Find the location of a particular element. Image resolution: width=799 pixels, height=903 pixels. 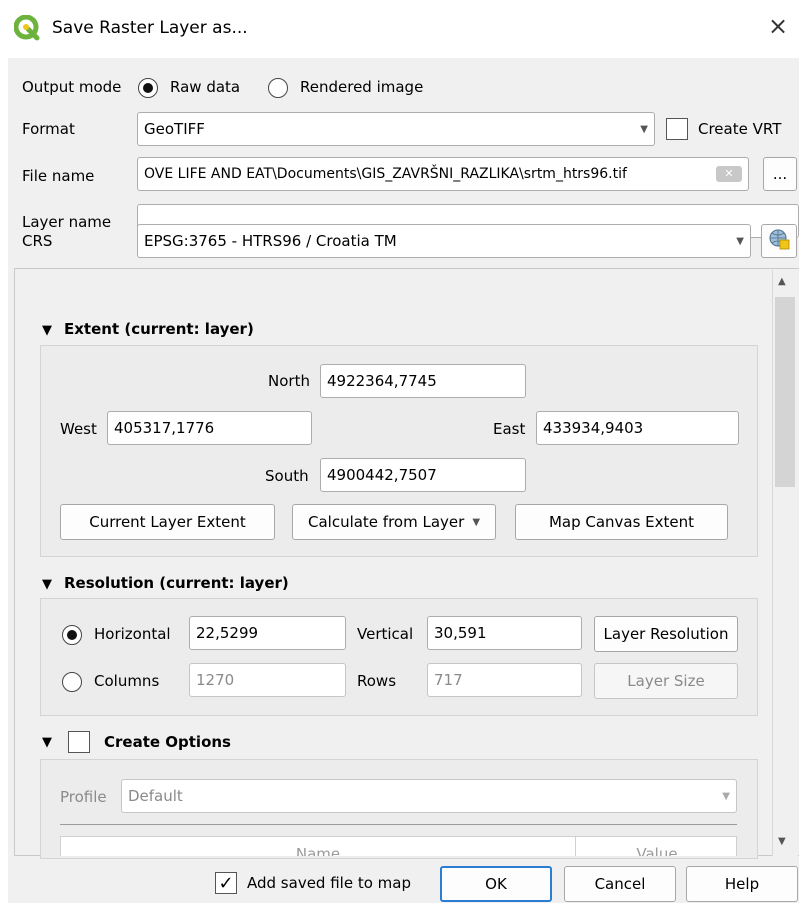

close-icon: × is located at coordinates (778, 26).